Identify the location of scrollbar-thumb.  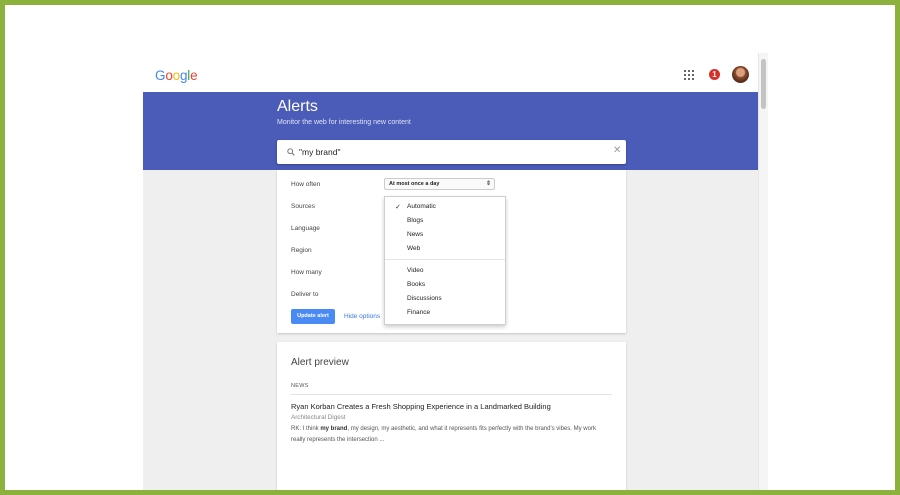
(763, 84).